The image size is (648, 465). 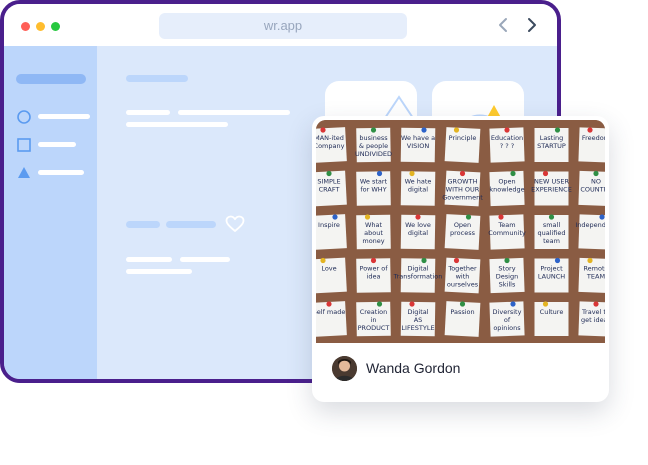 I want to click on sticky-note-text: Together, so click(x=462, y=269).